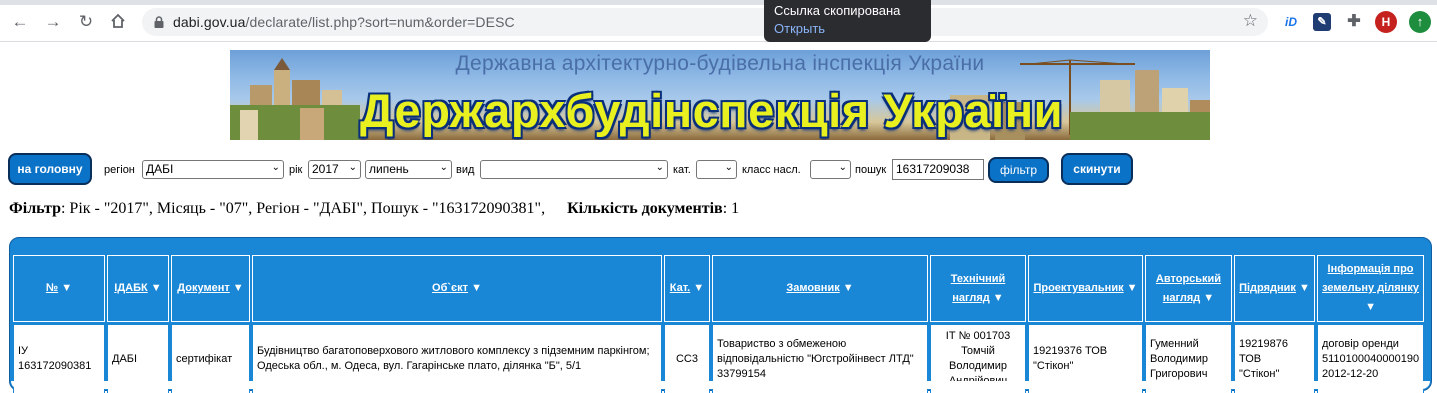  What do you see at coordinates (1259, 373) in the screenshot?
I see `cell-contractor-line: "Стікон"` at bounding box center [1259, 373].